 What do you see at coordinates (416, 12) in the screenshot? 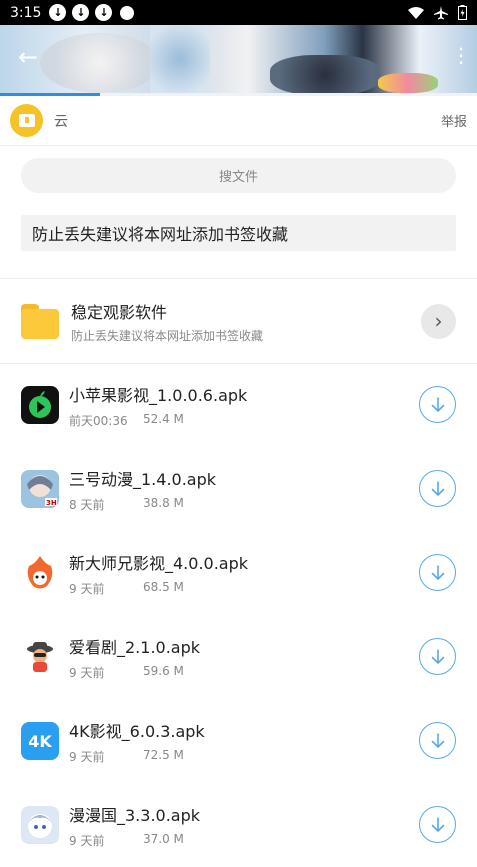
I see `wifi-icon` at bounding box center [416, 12].